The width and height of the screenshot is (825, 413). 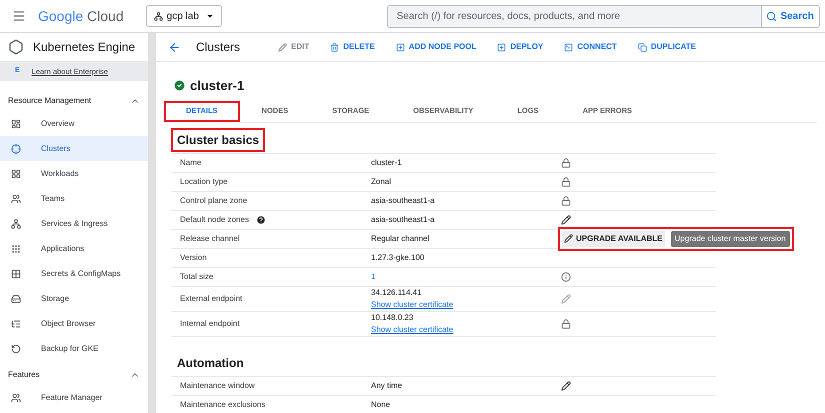 I want to click on list-icon, so click(x=16, y=323).